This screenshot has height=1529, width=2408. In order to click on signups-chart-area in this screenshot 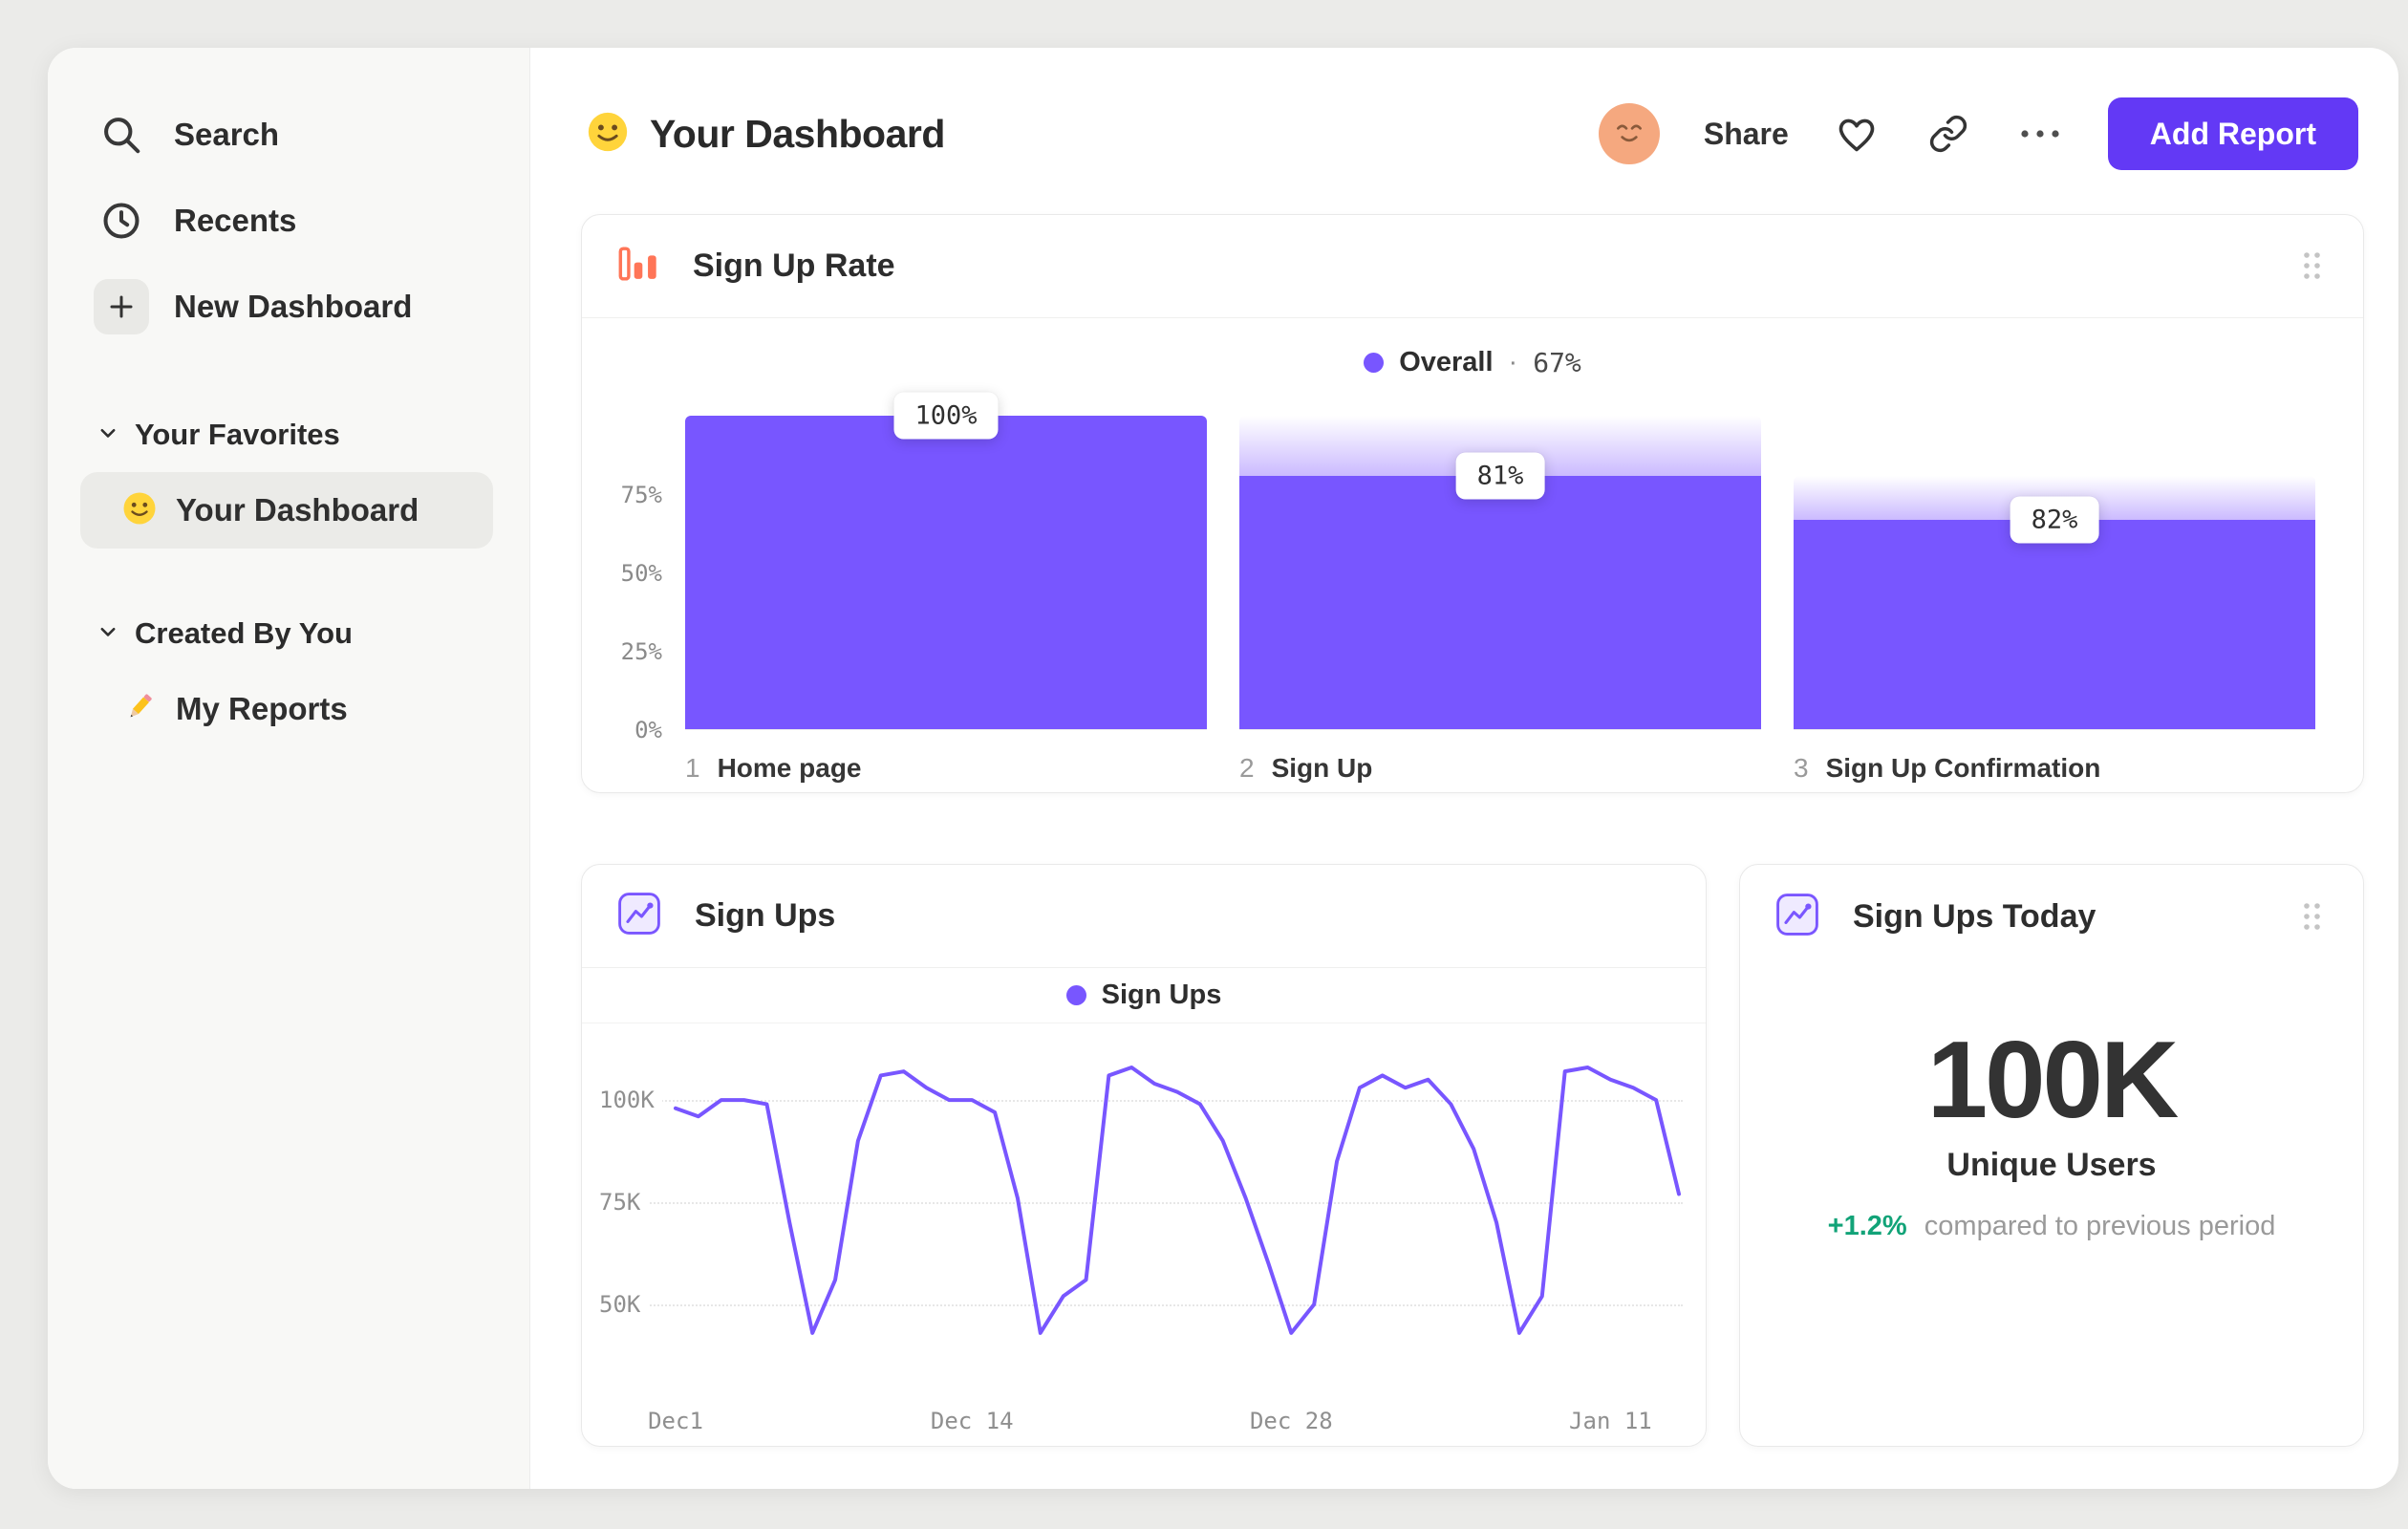, I will do `click(1177, 1216)`.